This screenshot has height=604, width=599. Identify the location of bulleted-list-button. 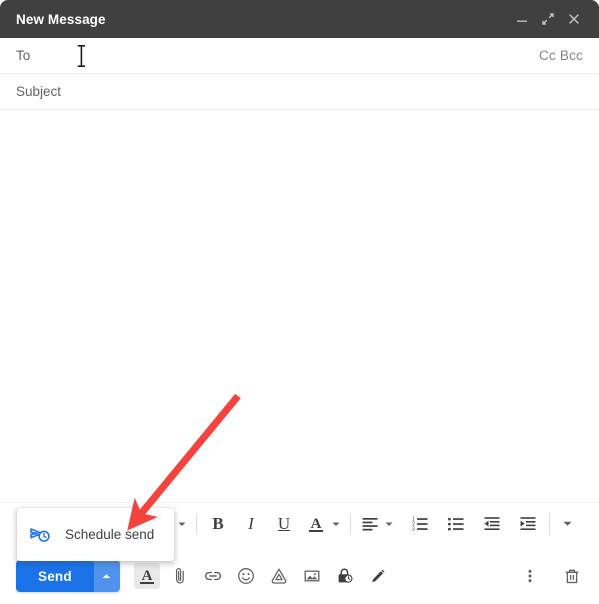
(456, 524).